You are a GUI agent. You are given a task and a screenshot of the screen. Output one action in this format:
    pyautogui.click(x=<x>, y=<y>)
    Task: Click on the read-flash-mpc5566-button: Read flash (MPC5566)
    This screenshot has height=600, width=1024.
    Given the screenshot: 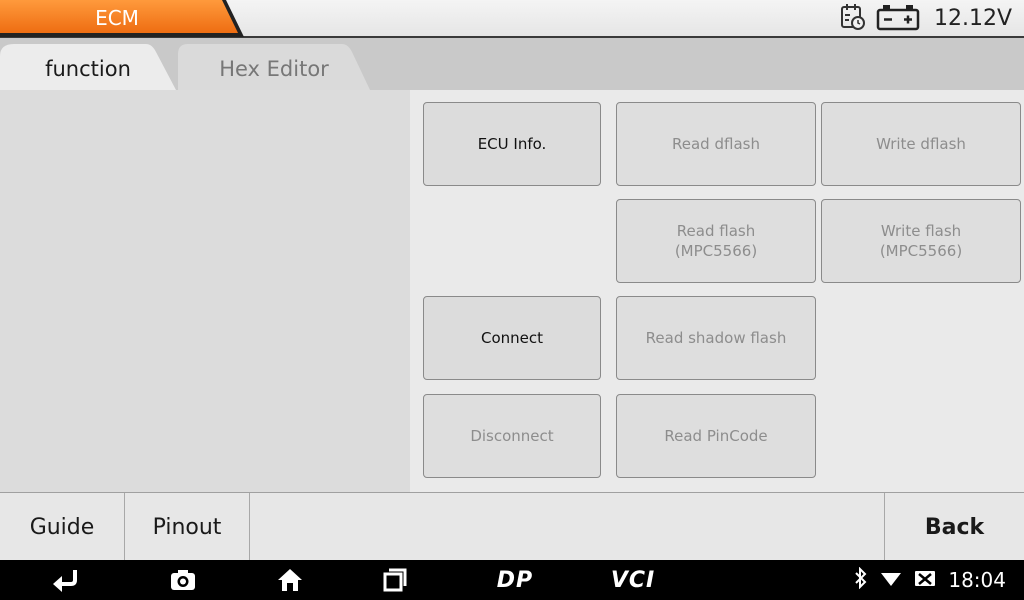 What is the action you would take?
    pyautogui.click(x=716, y=241)
    